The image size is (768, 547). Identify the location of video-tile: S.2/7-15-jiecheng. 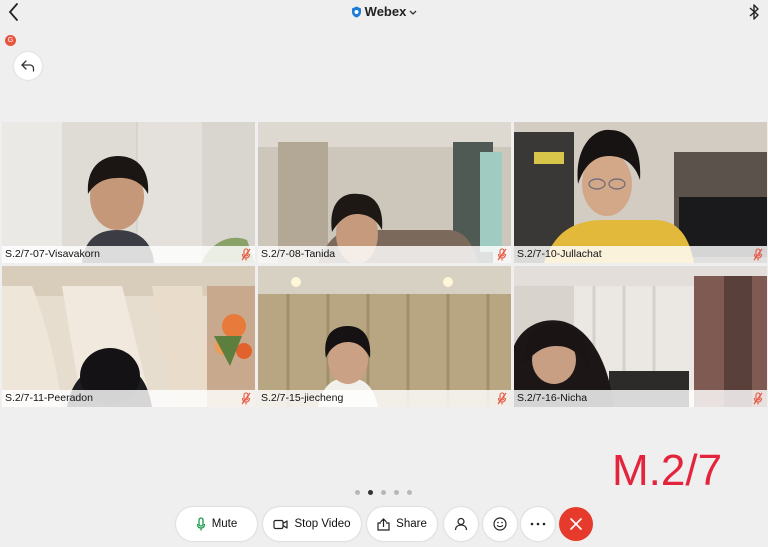
(384, 336).